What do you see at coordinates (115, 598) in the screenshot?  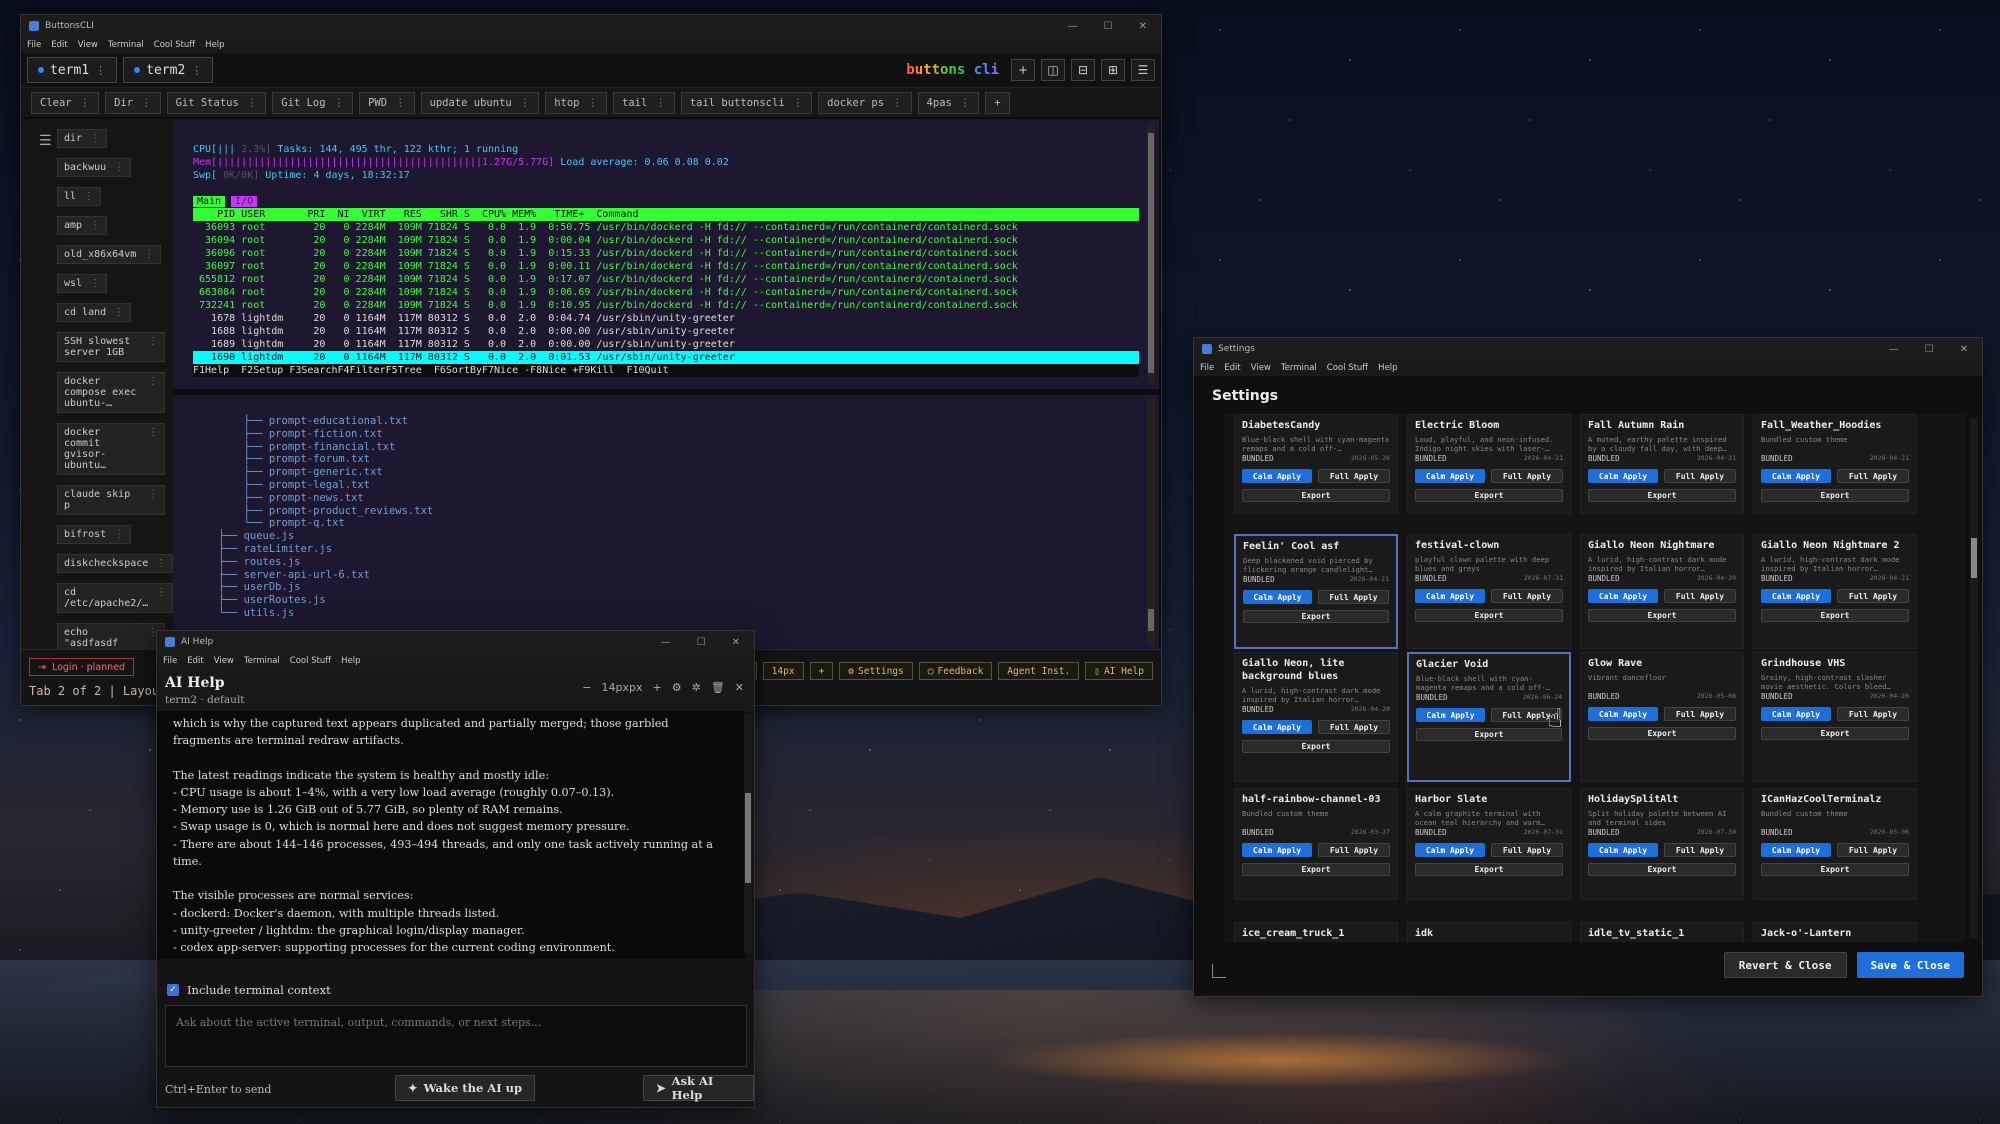 I see `sidebar-item: cd /etc/apache2/… ⋮` at bounding box center [115, 598].